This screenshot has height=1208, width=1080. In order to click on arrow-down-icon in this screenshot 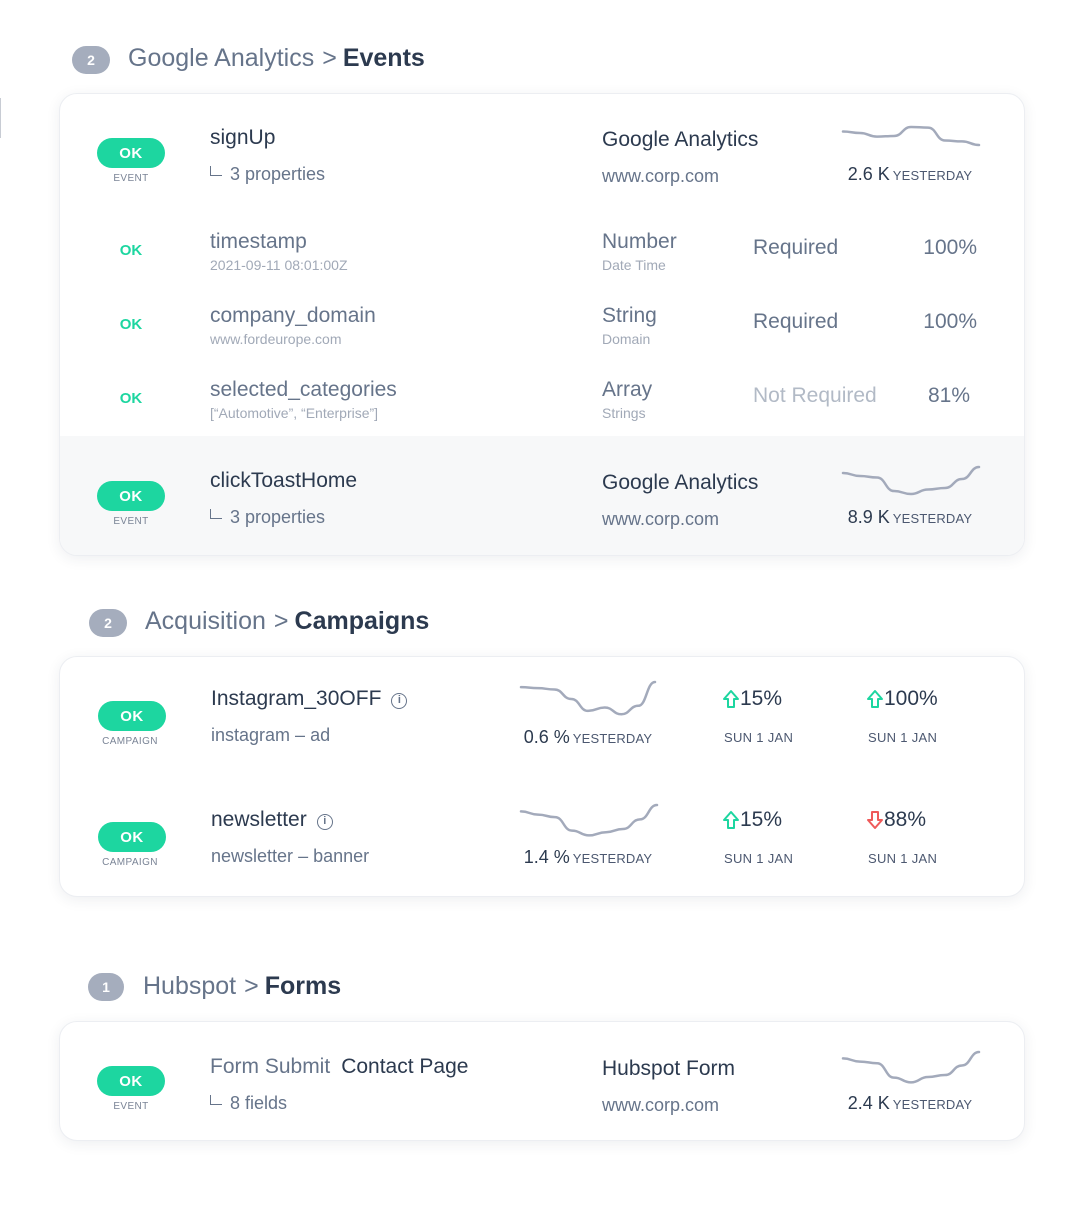, I will do `click(875, 820)`.